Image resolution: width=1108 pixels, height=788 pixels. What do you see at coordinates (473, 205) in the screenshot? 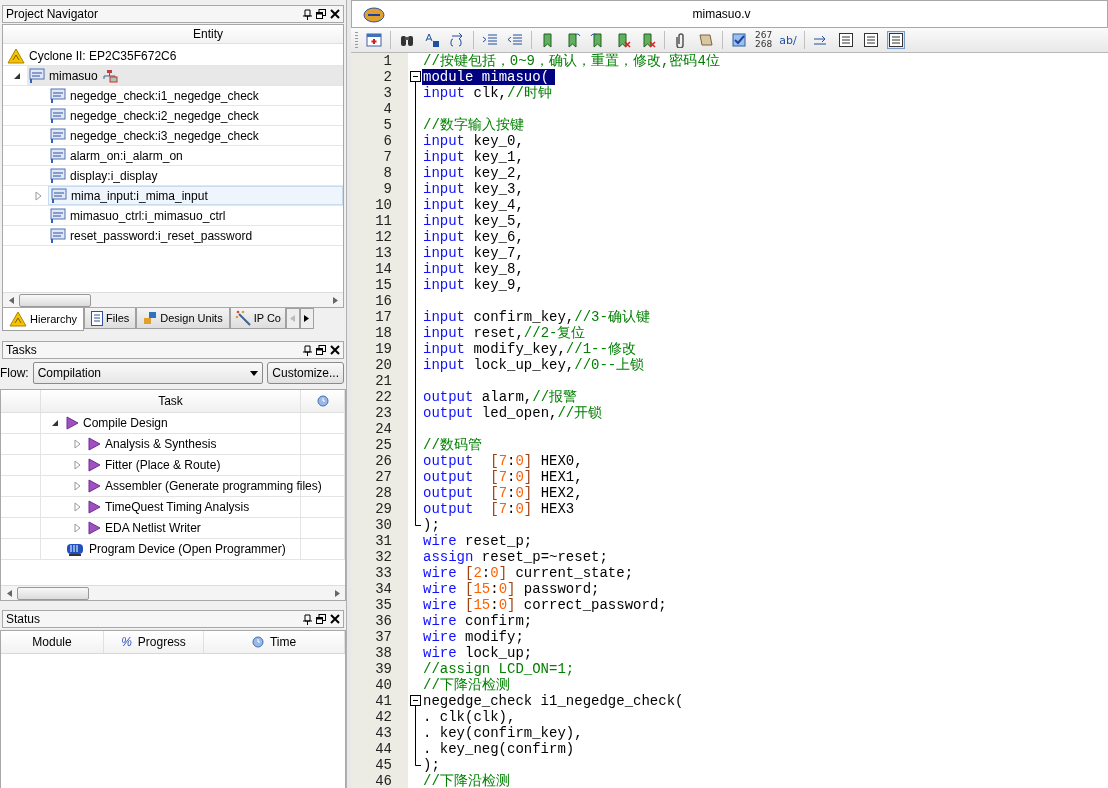
I see `code-line: input key_4,` at bounding box center [473, 205].